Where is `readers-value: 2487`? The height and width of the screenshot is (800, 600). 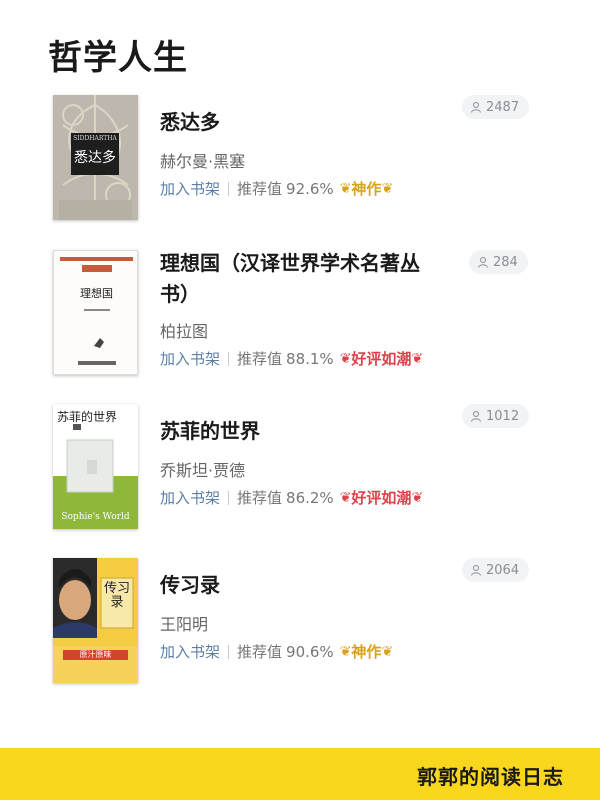
readers-value: 2487 is located at coordinates (503, 107).